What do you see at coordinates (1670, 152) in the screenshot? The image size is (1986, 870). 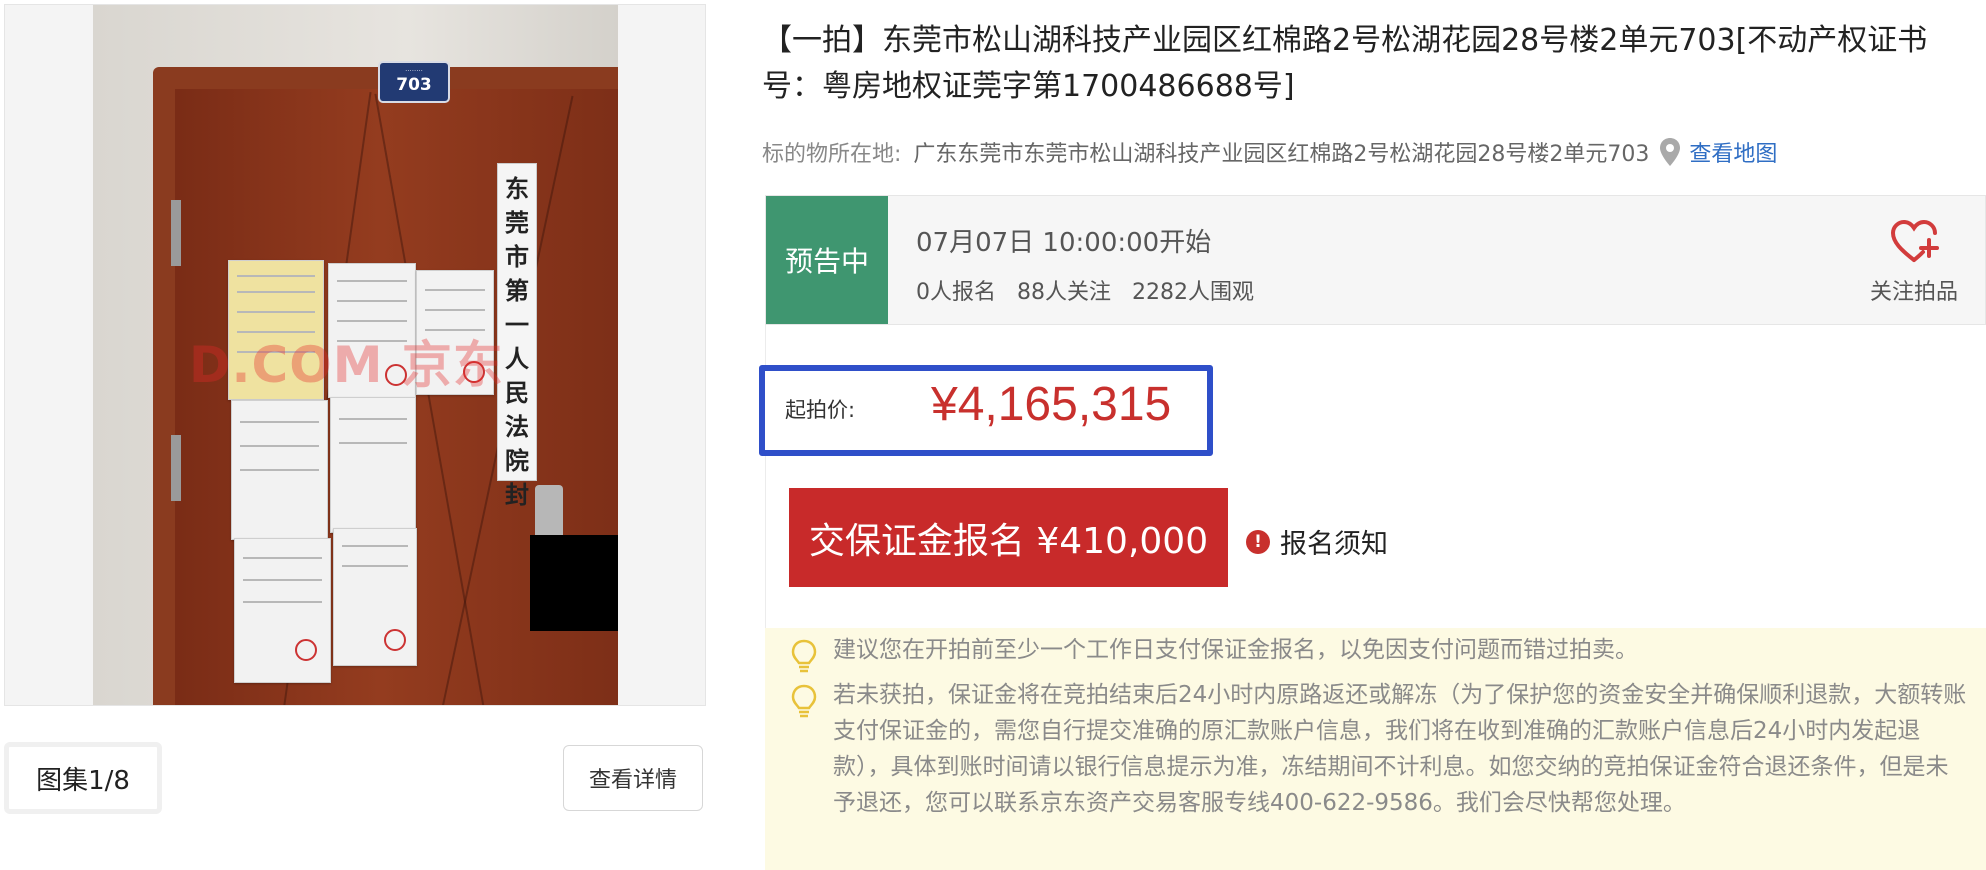 I see `pin-icon` at bounding box center [1670, 152].